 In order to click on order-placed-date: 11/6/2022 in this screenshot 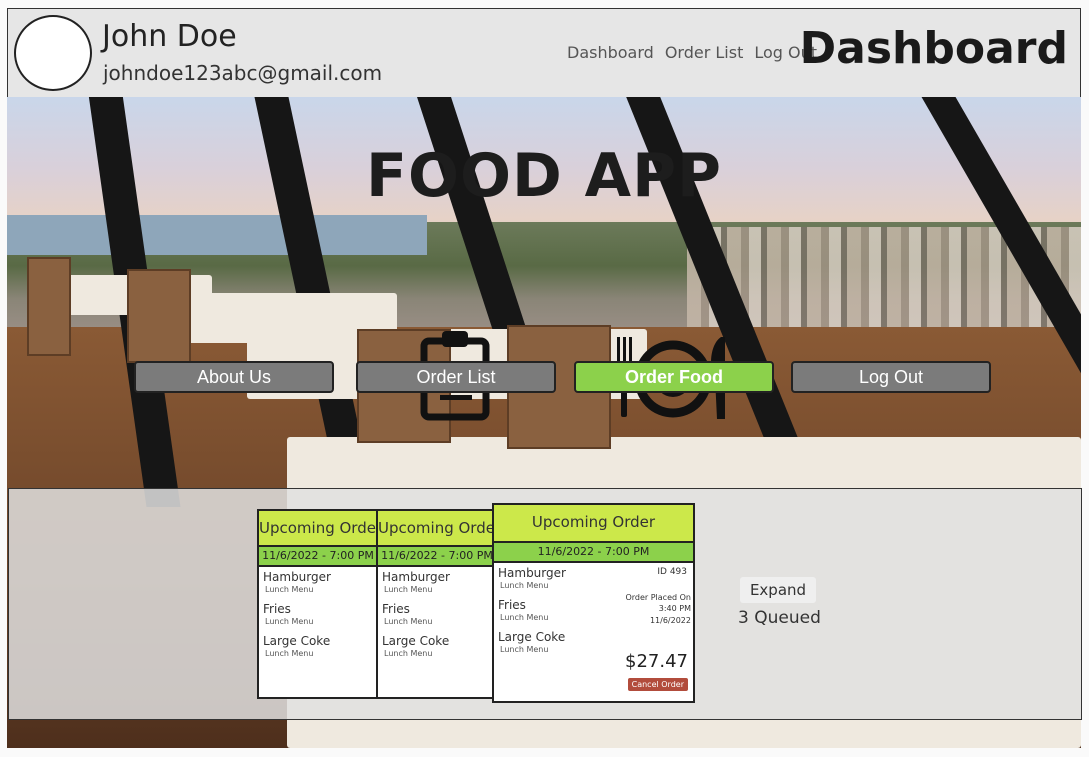, I will do `click(670, 620)`.